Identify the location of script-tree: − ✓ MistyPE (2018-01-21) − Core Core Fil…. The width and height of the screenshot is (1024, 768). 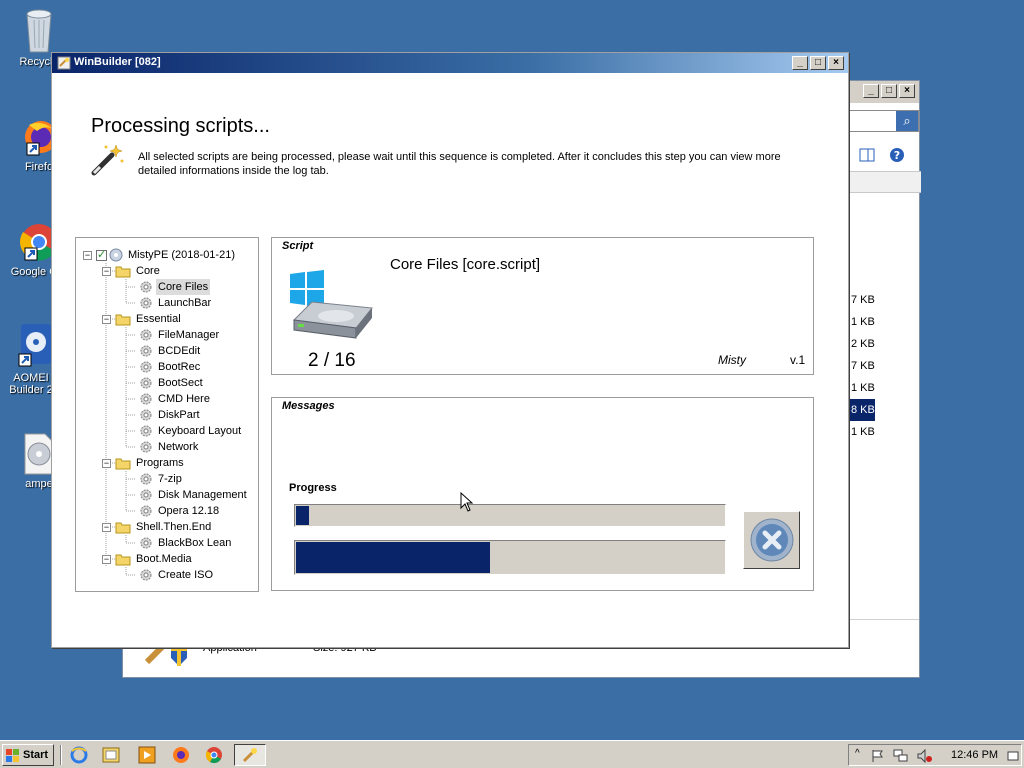
(167, 414).